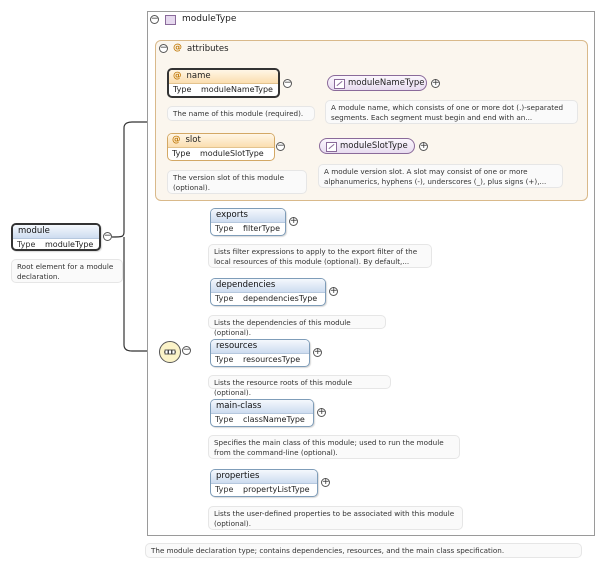  I want to click on attributes-label: attributes, so click(208, 49).